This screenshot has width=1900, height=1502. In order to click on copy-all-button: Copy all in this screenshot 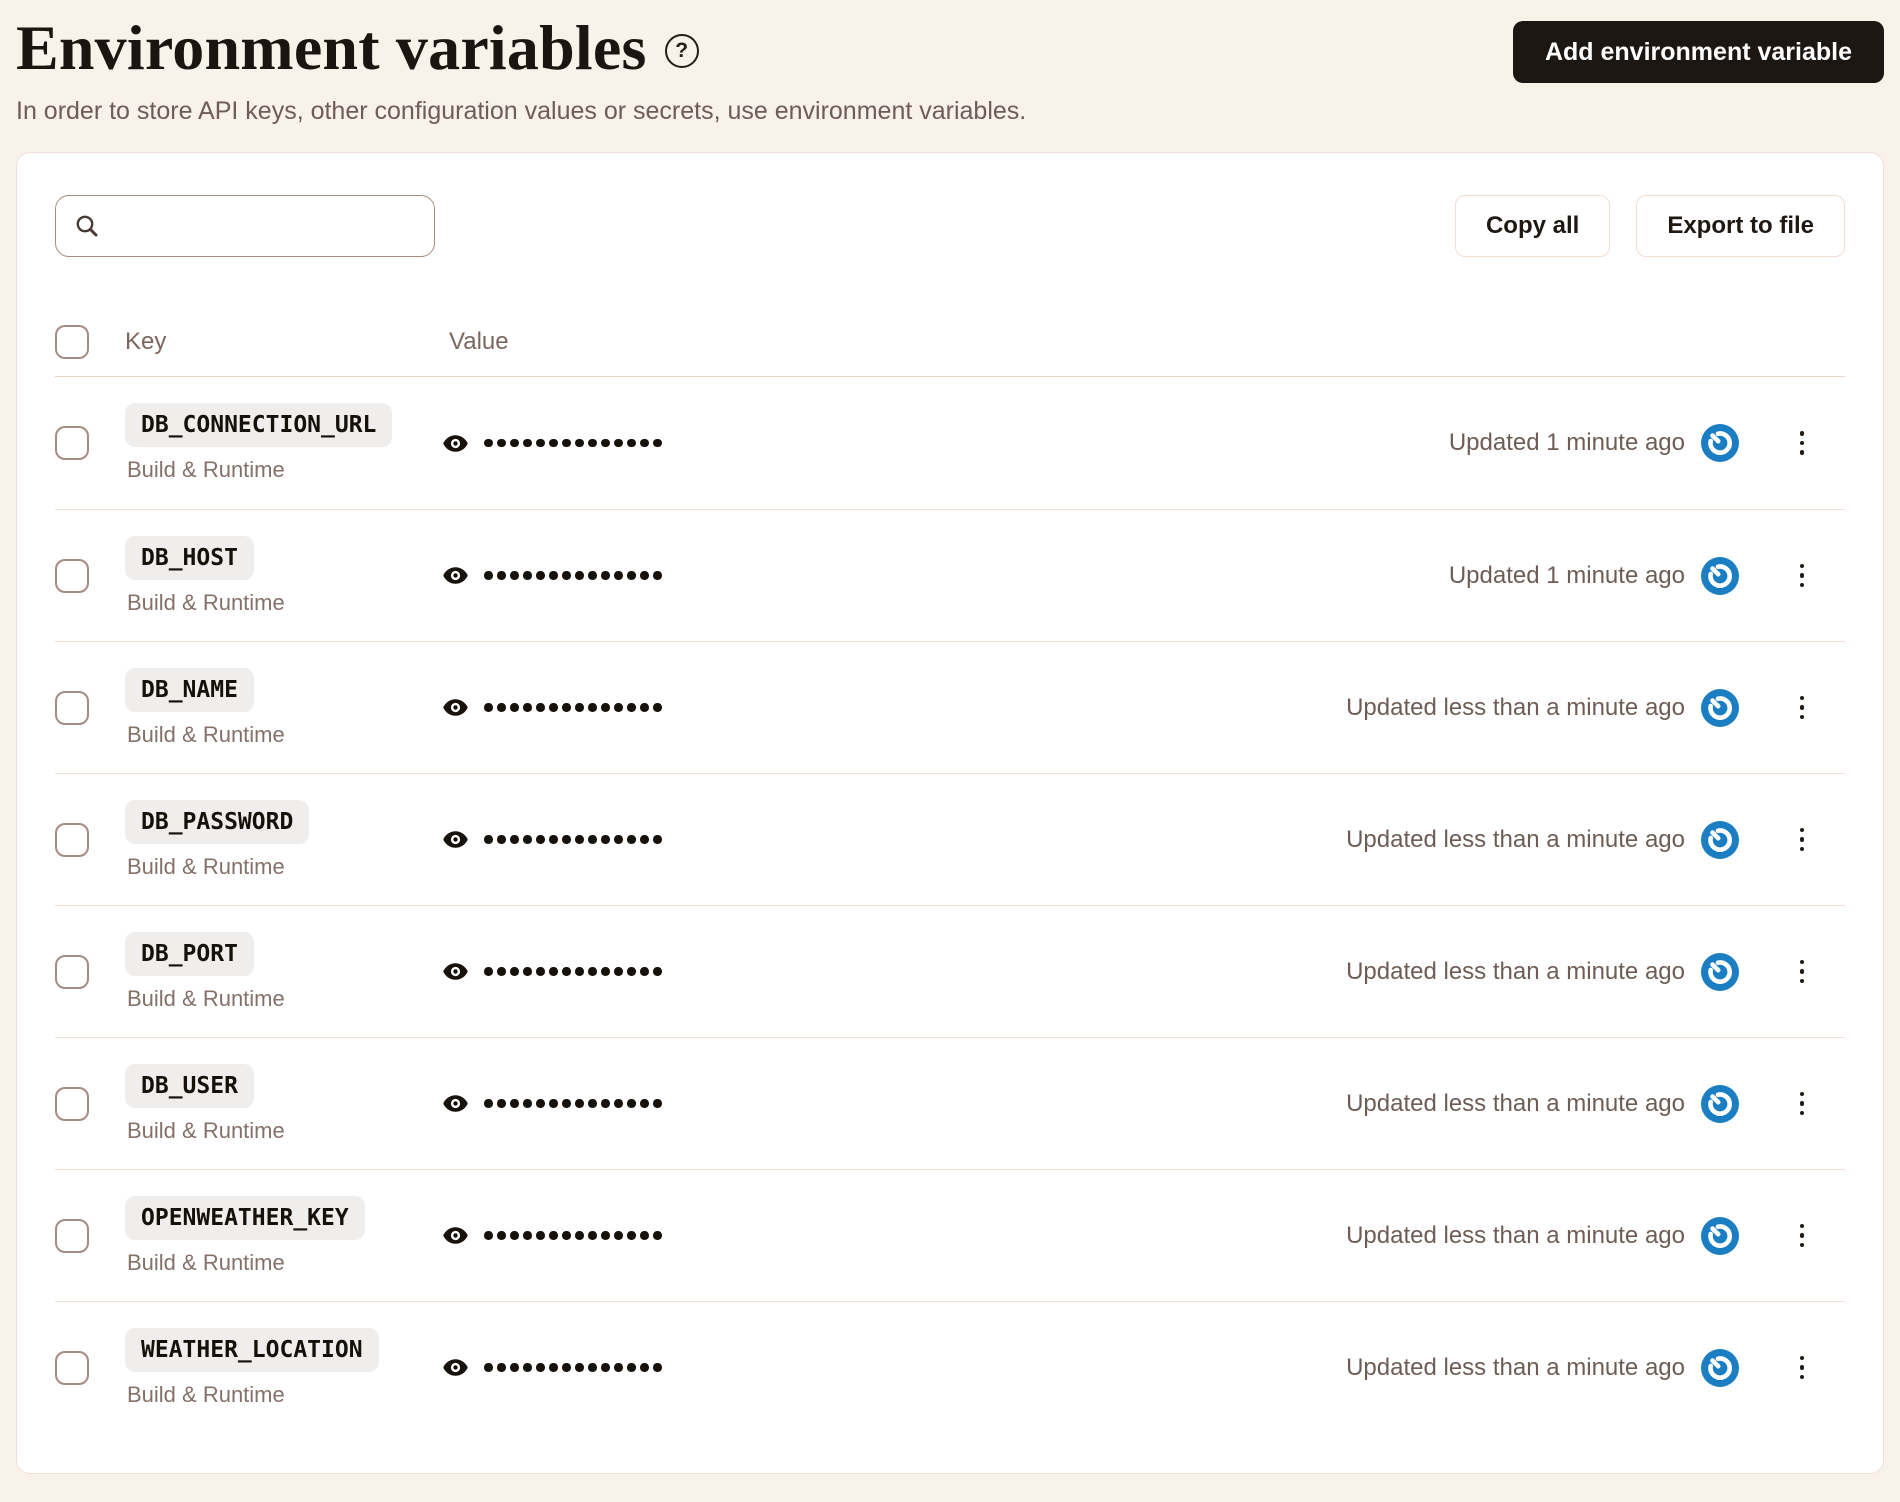, I will do `click(1532, 226)`.